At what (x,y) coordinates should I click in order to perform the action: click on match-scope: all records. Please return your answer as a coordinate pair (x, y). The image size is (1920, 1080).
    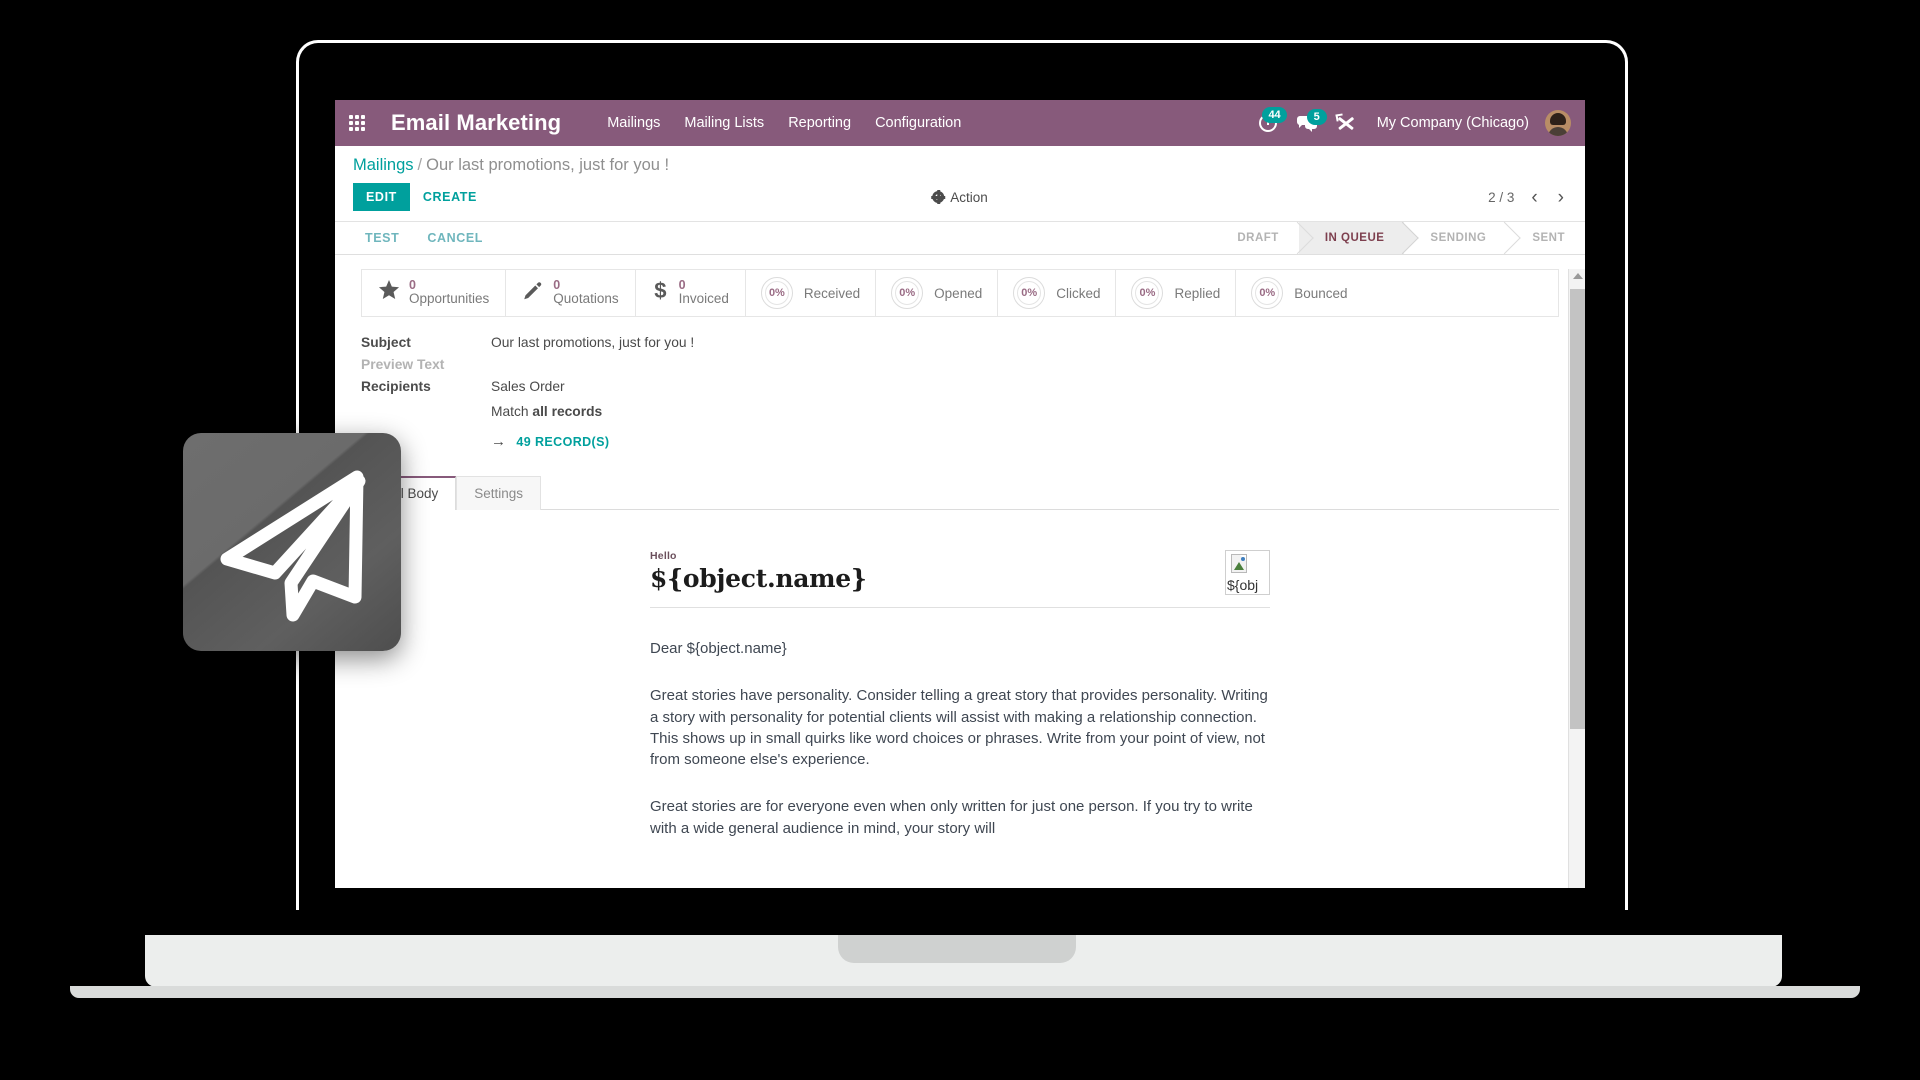
    Looking at the image, I should click on (567, 411).